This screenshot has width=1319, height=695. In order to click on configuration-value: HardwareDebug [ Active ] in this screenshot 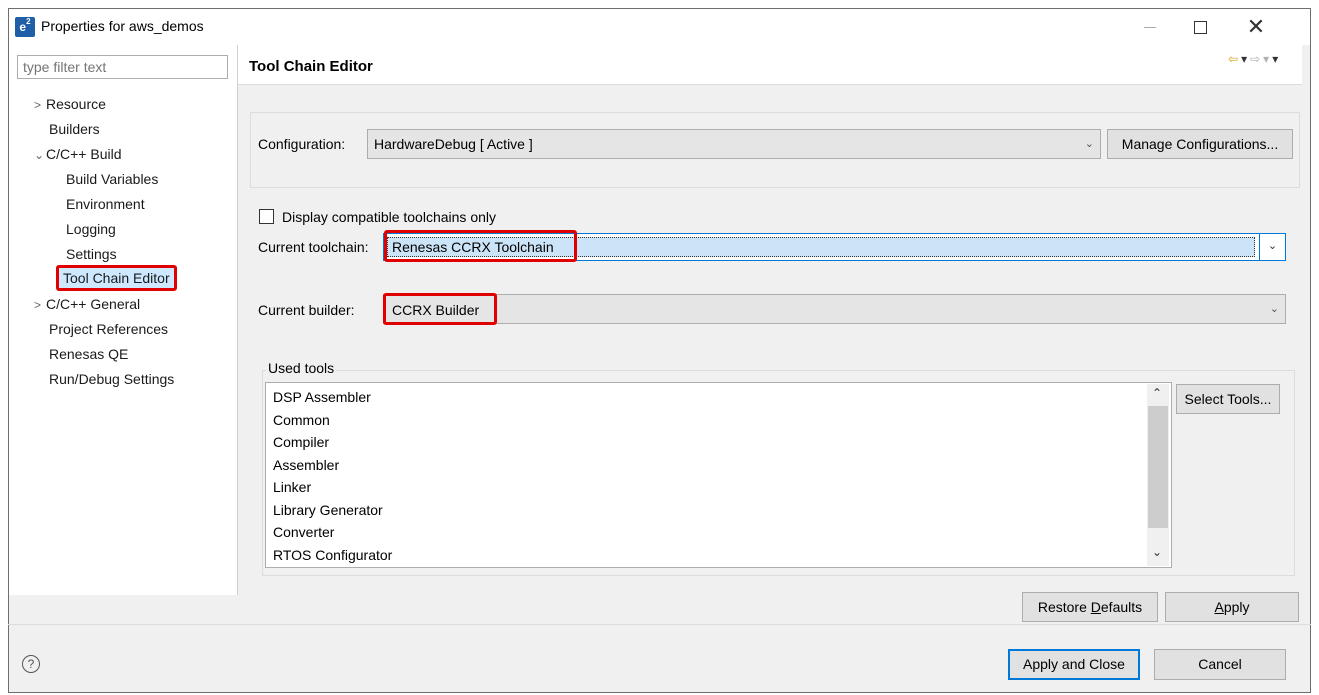, I will do `click(453, 144)`.